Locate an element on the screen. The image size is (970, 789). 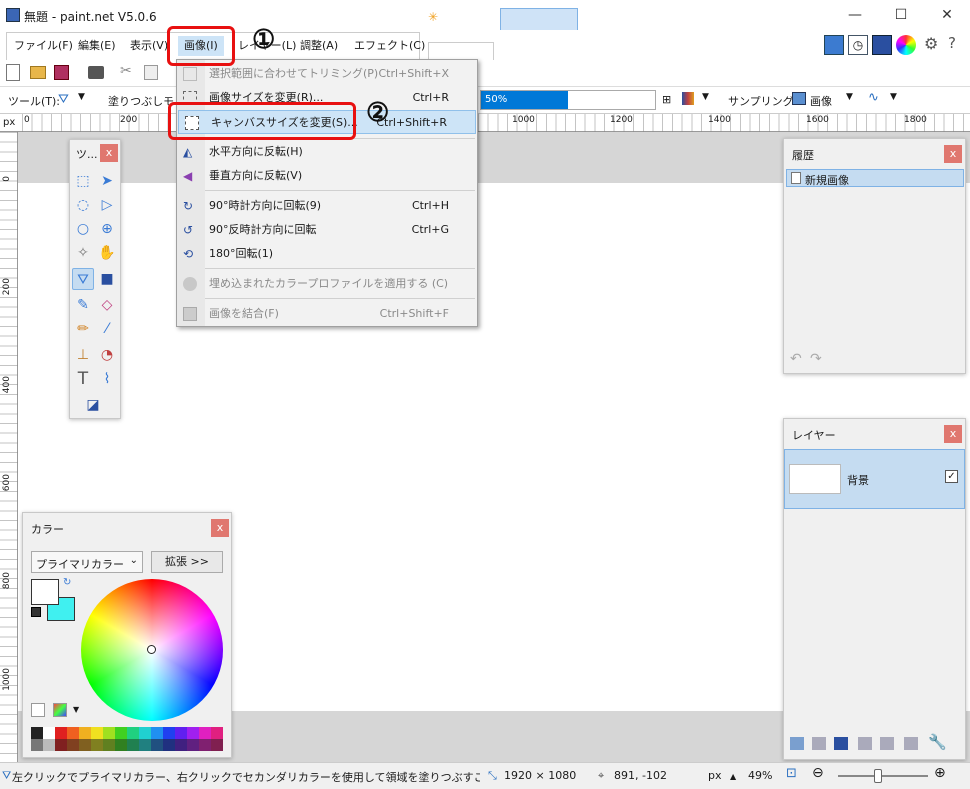
tolerance-slider: 50% is located at coordinates (568, 100).